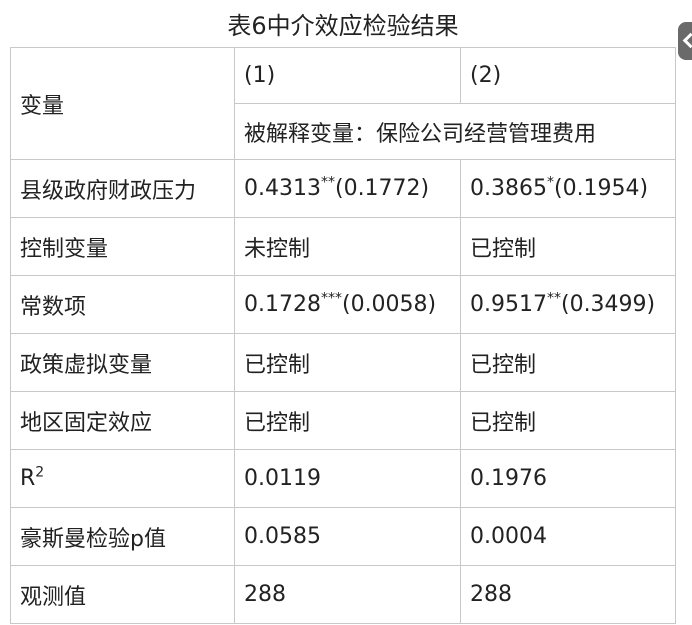  Describe the element at coordinates (122, 103) in the screenshot. I see `corner-cell: 变量` at that location.